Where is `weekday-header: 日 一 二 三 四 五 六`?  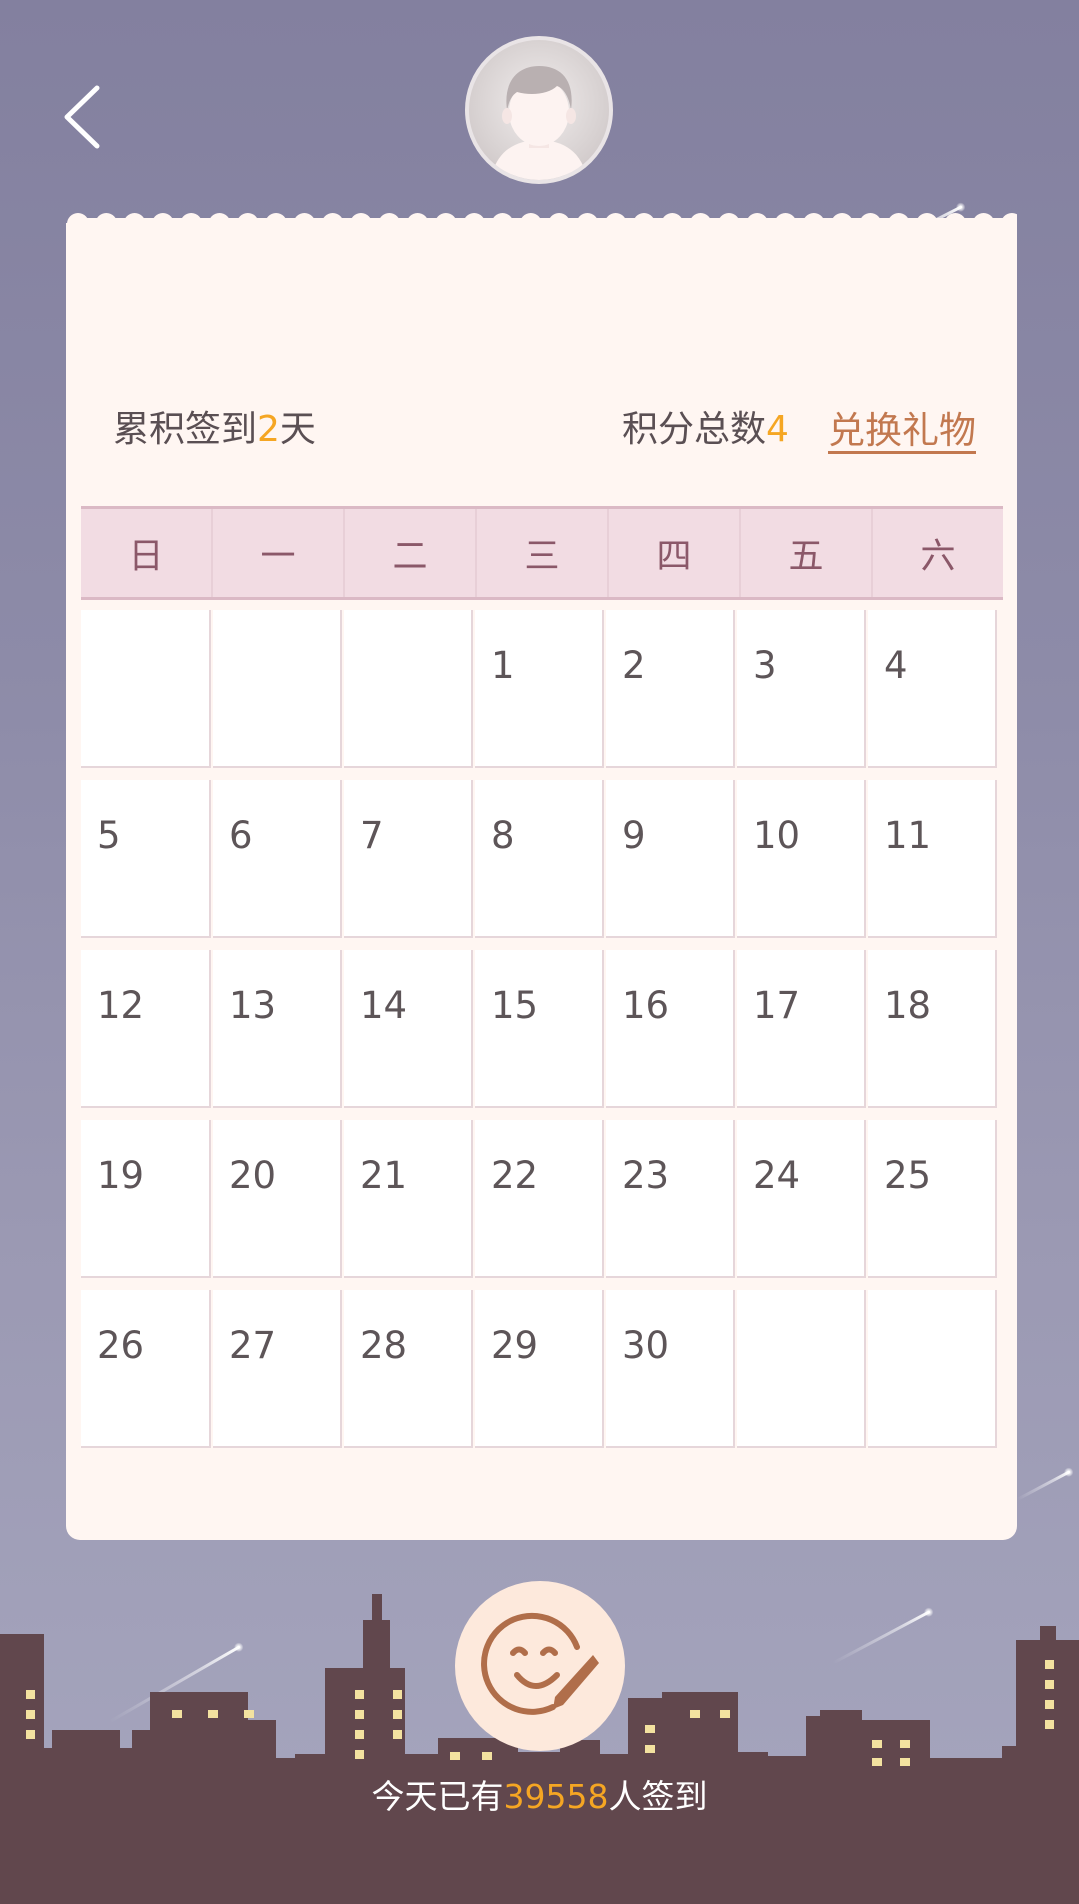
weekday-header: 日 一 二 三 四 五 六 is located at coordinates (542, 553).